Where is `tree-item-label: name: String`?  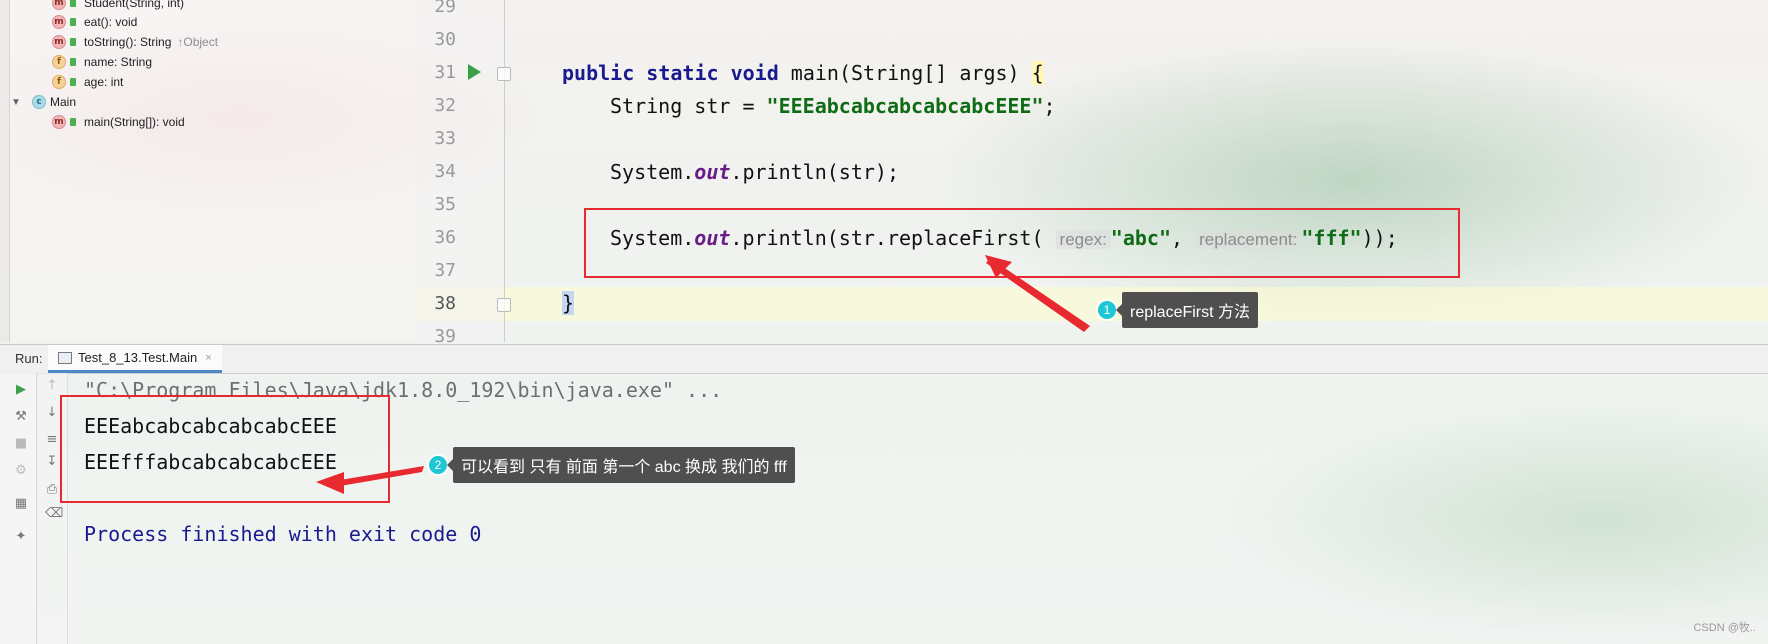 tree-item-label: name: String is located at coordinates (118, 62).